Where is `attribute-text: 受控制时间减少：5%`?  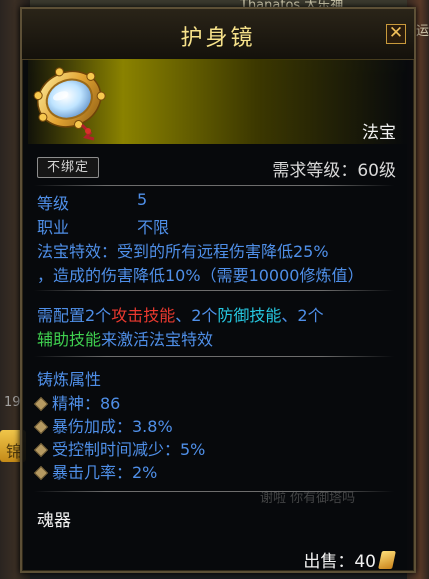
attribute-text: 受控制时间减少：5% is located at coordinates (129, 449).